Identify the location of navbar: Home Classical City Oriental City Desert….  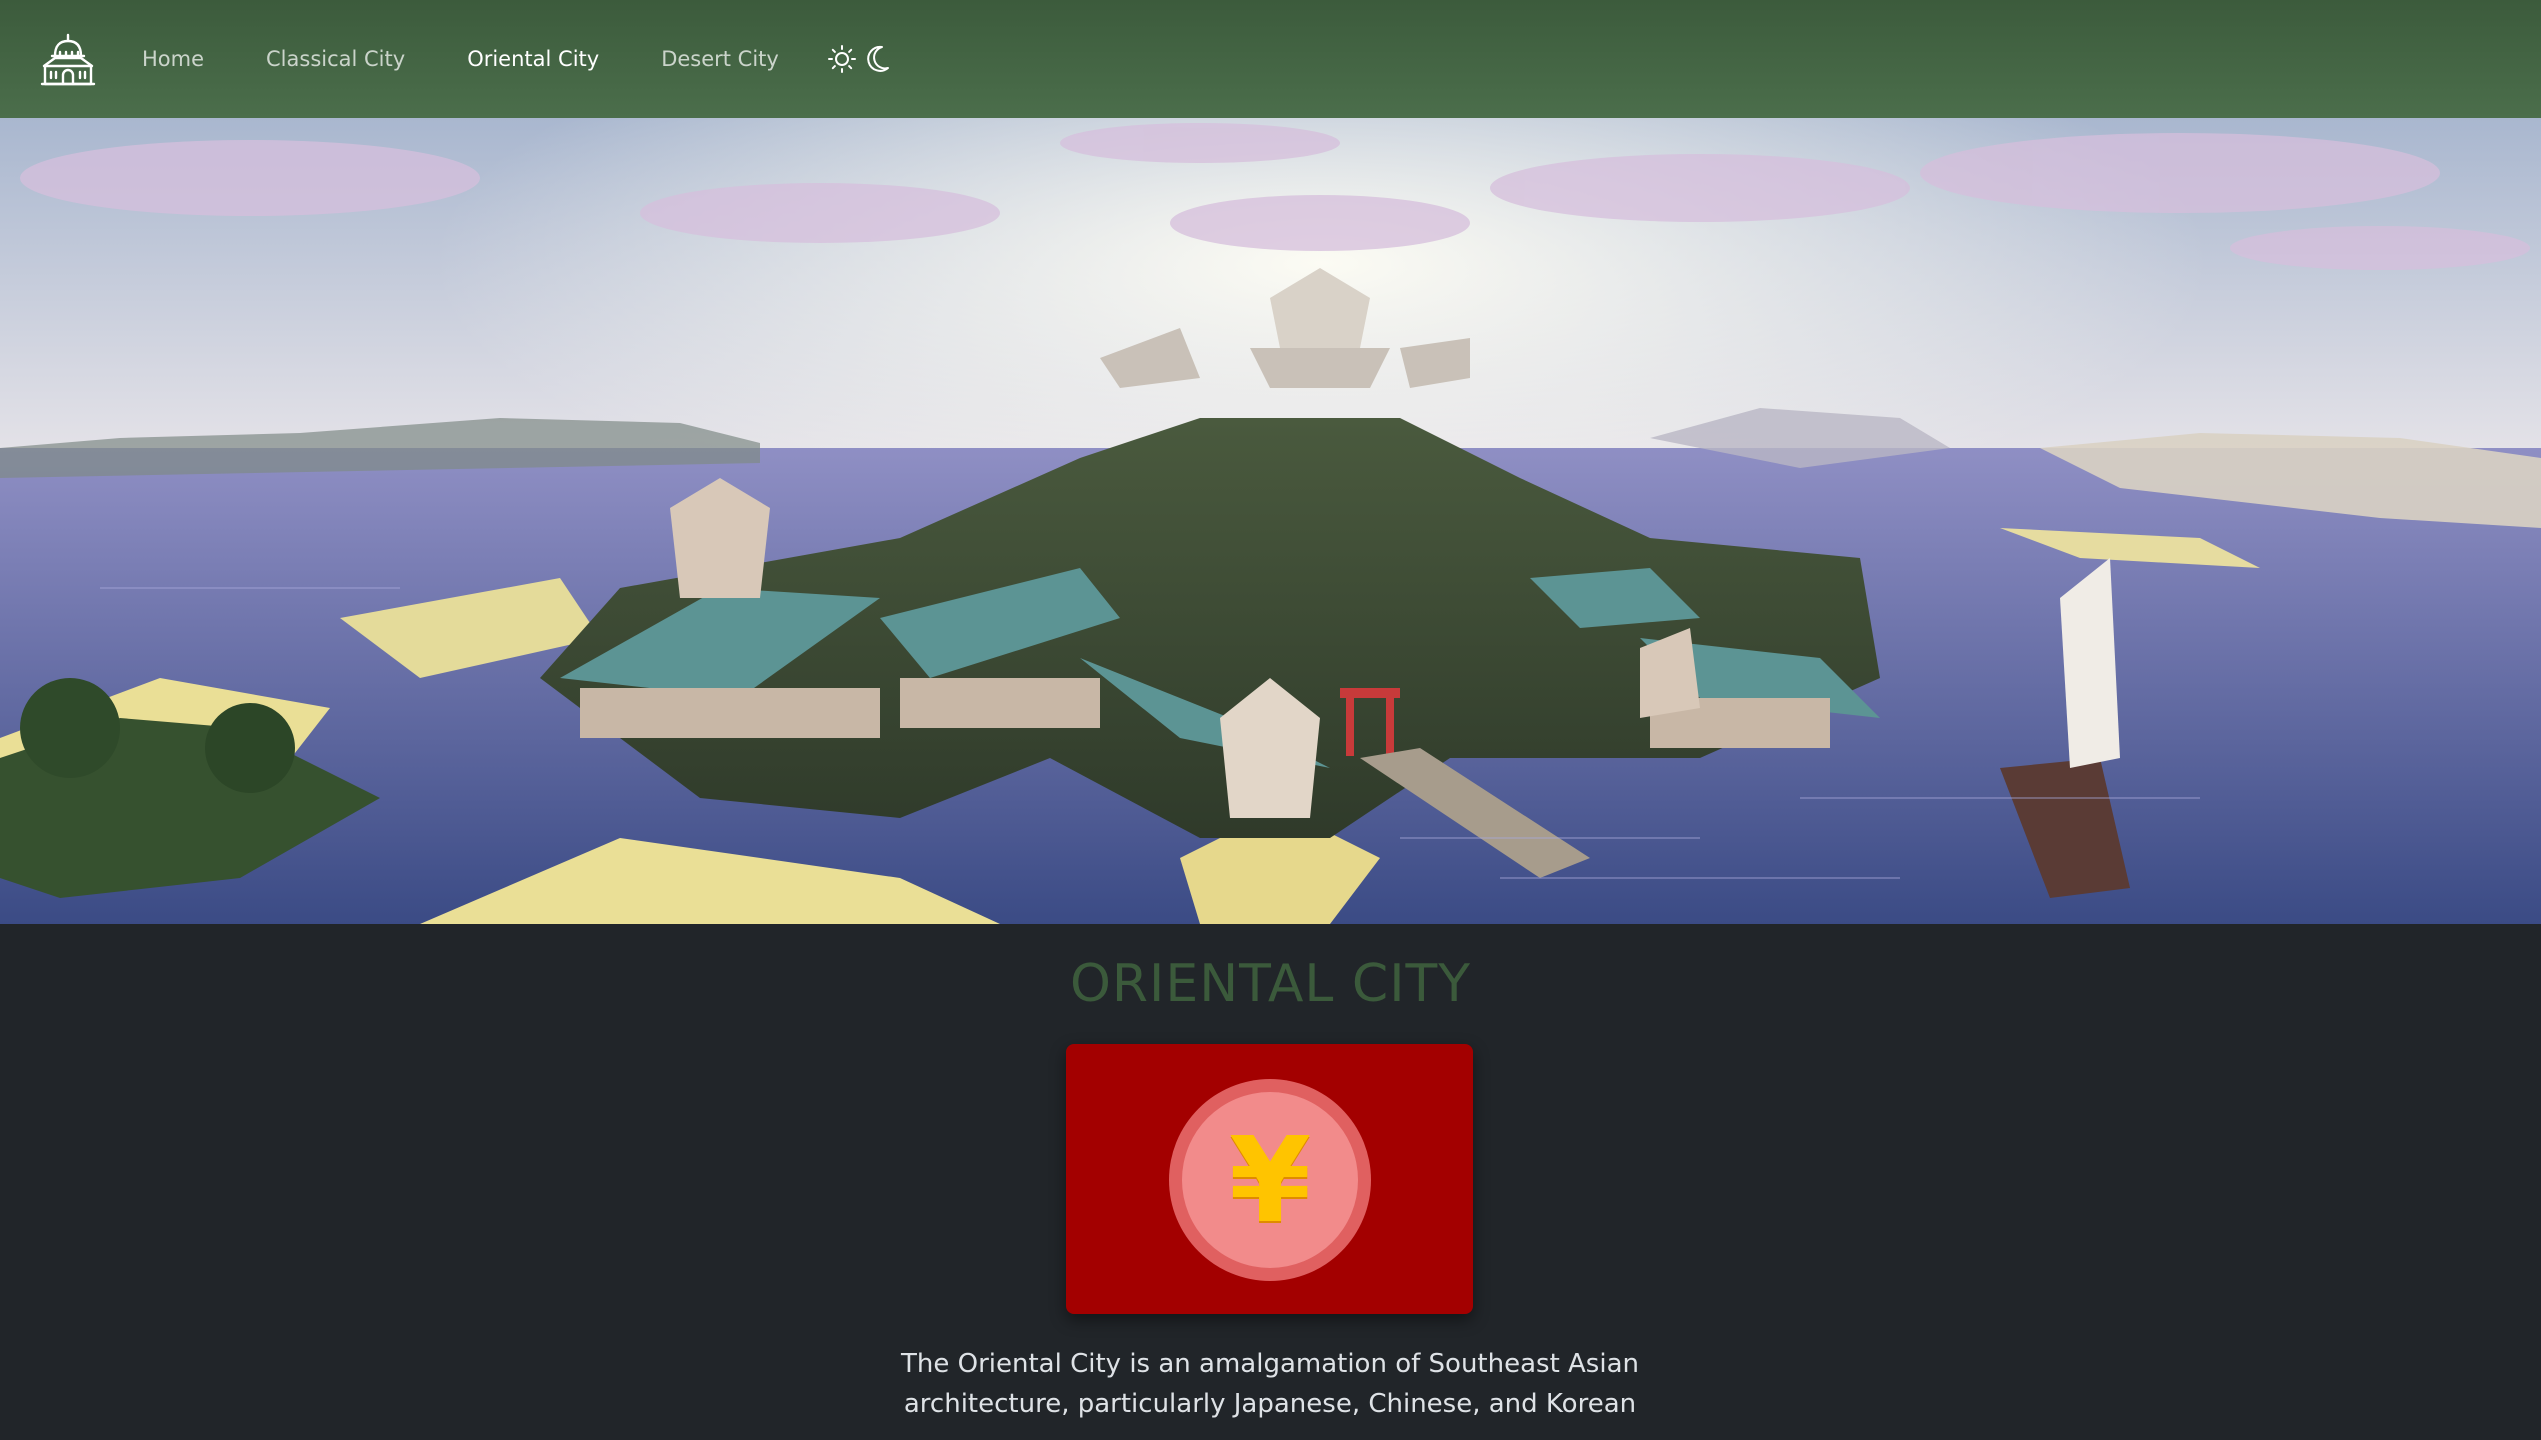
(1270, 59).